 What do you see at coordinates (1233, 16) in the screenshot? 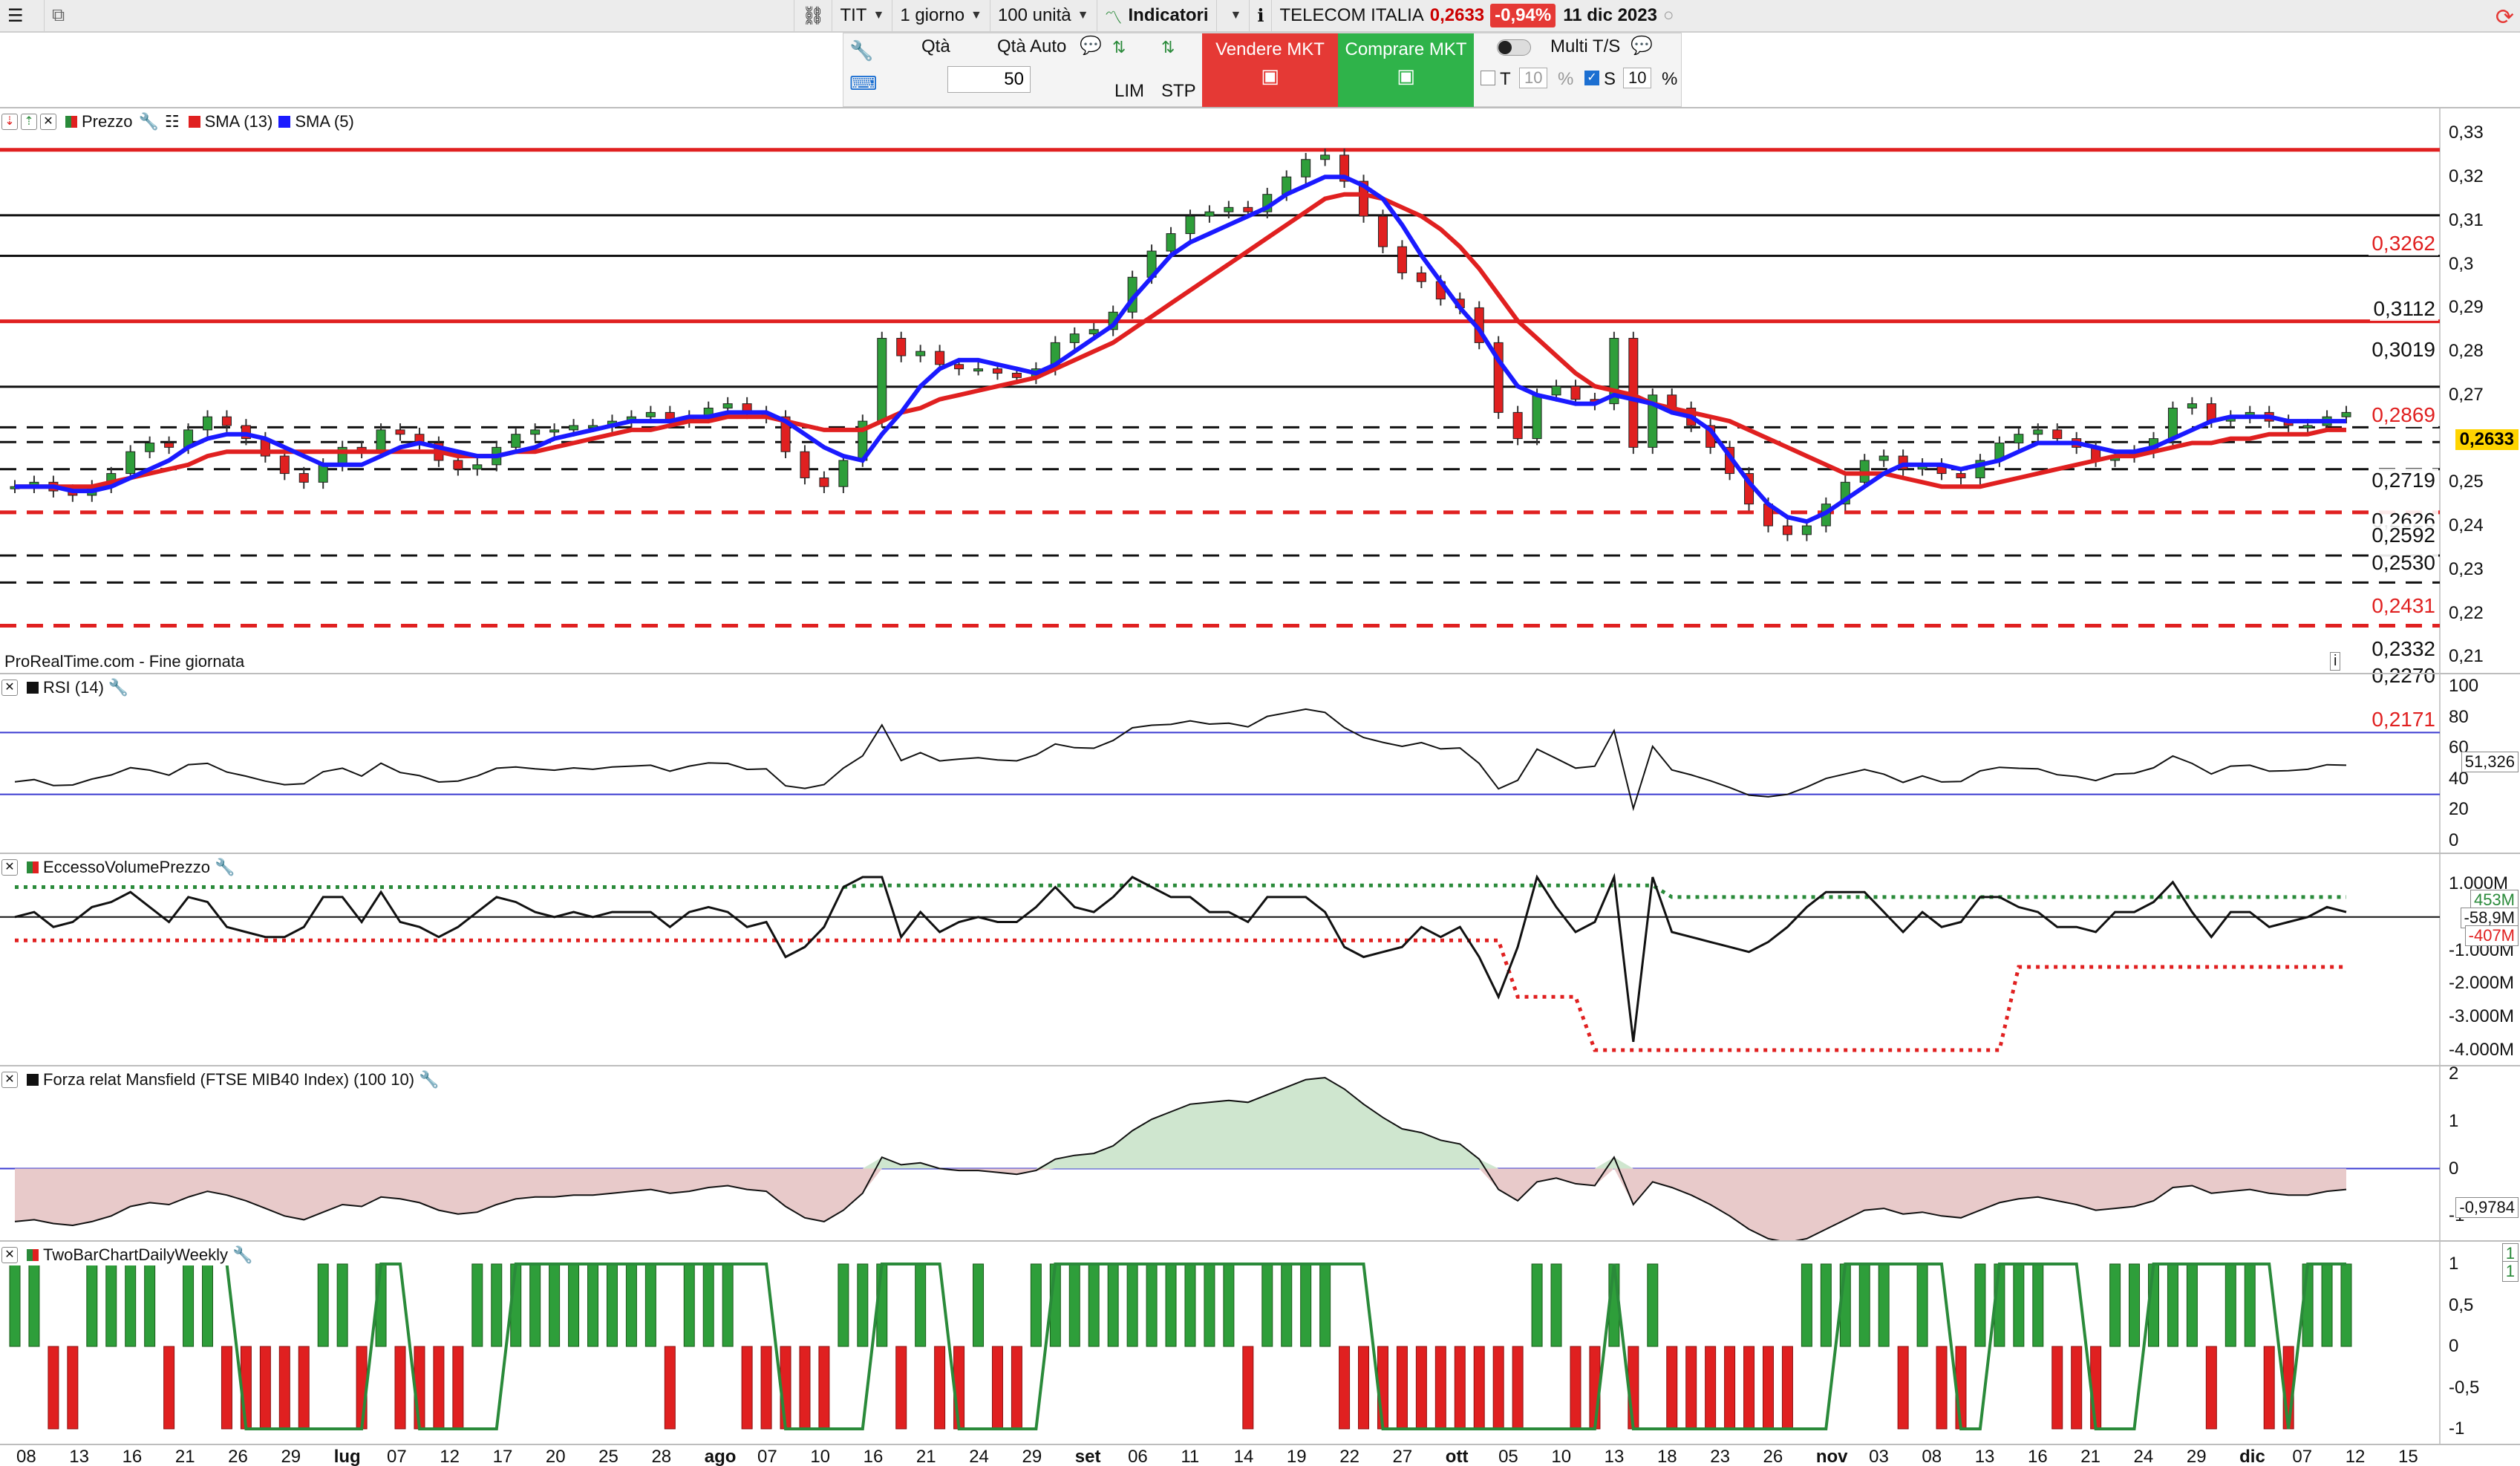
I see `indicators-dropdown: ▼` at bounding box center [1233, 16].